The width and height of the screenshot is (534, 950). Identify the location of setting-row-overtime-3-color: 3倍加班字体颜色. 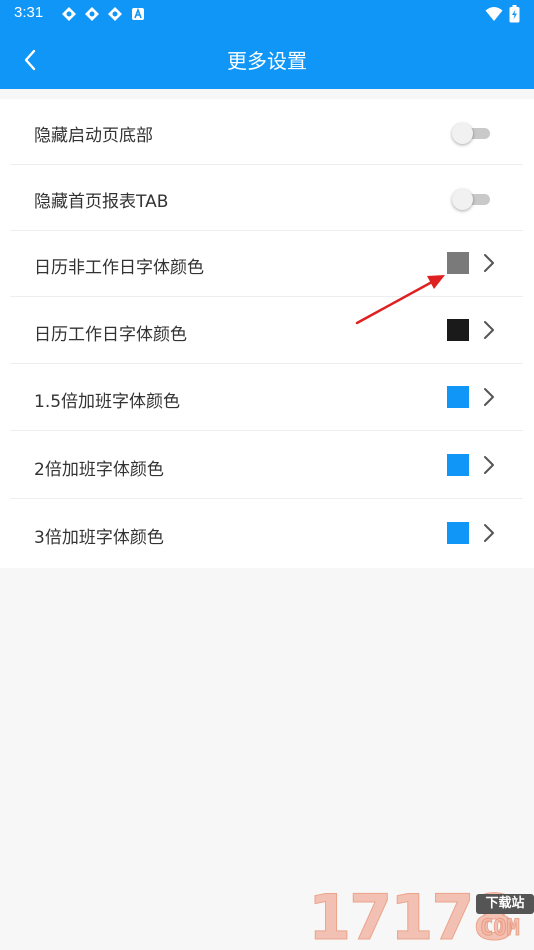
(266, 534).